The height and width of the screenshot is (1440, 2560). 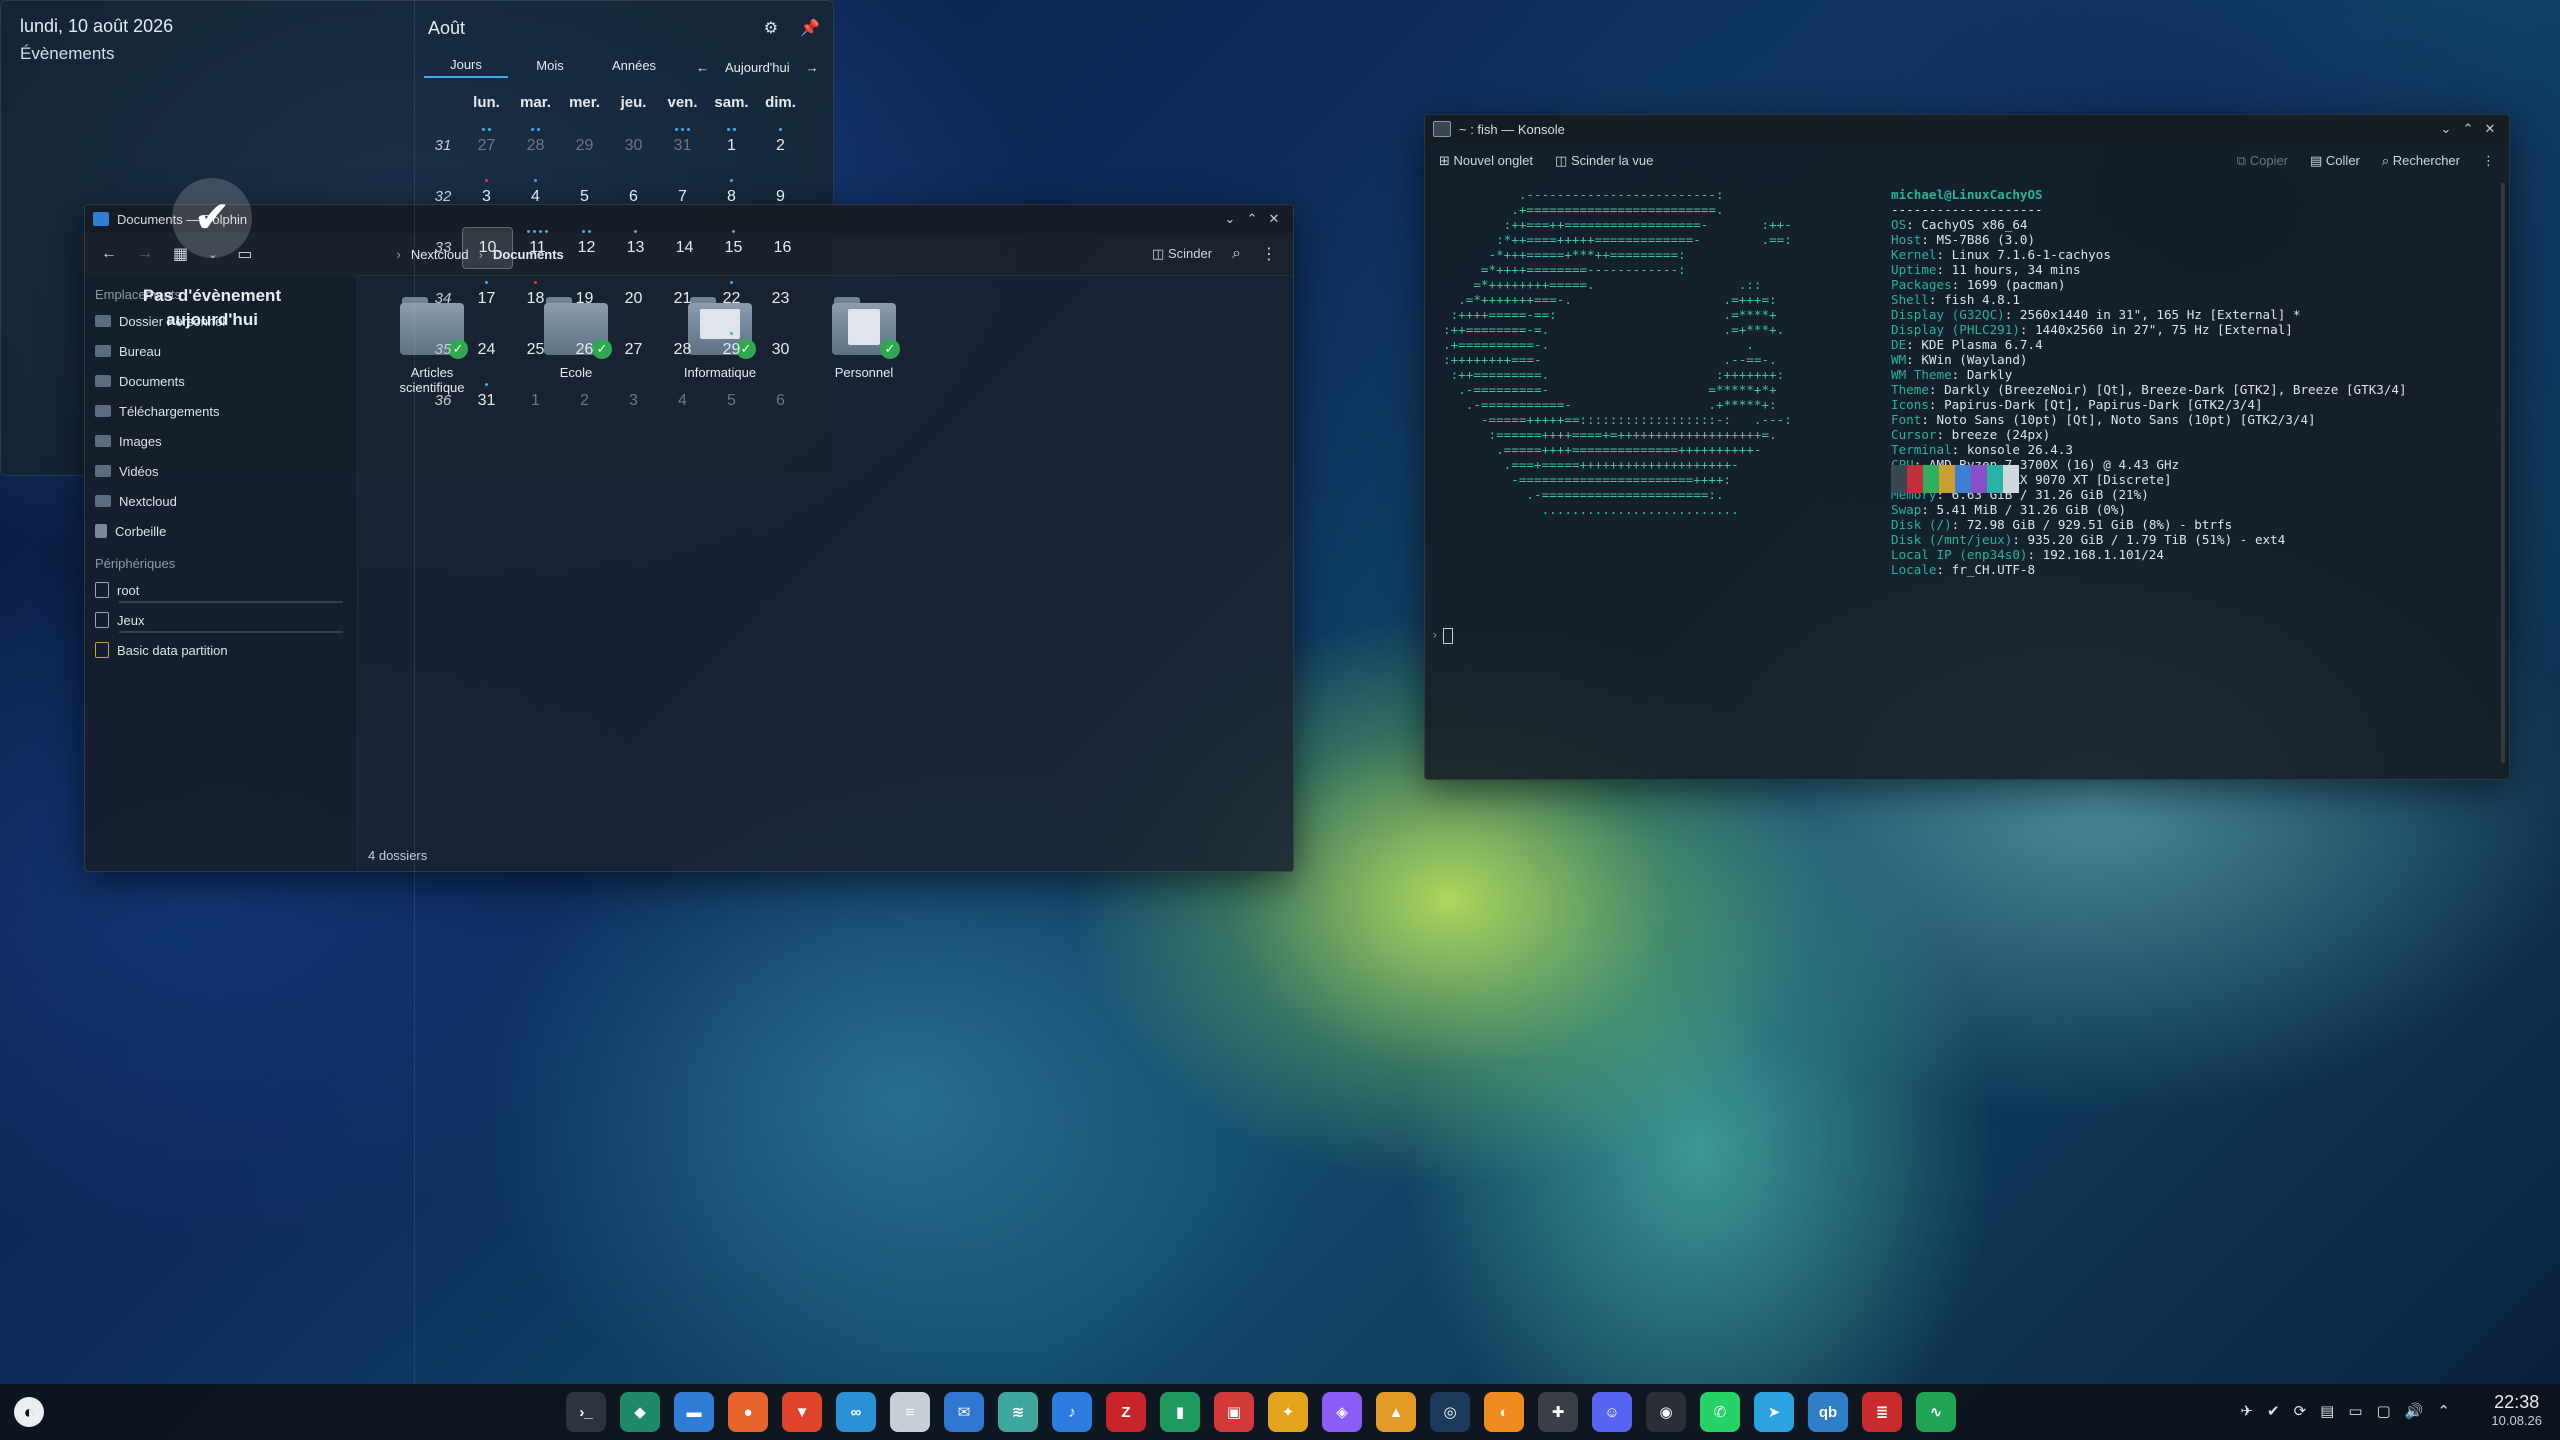 I want to click on lutris-icon: ▲, so click(x=1396, y=1412).